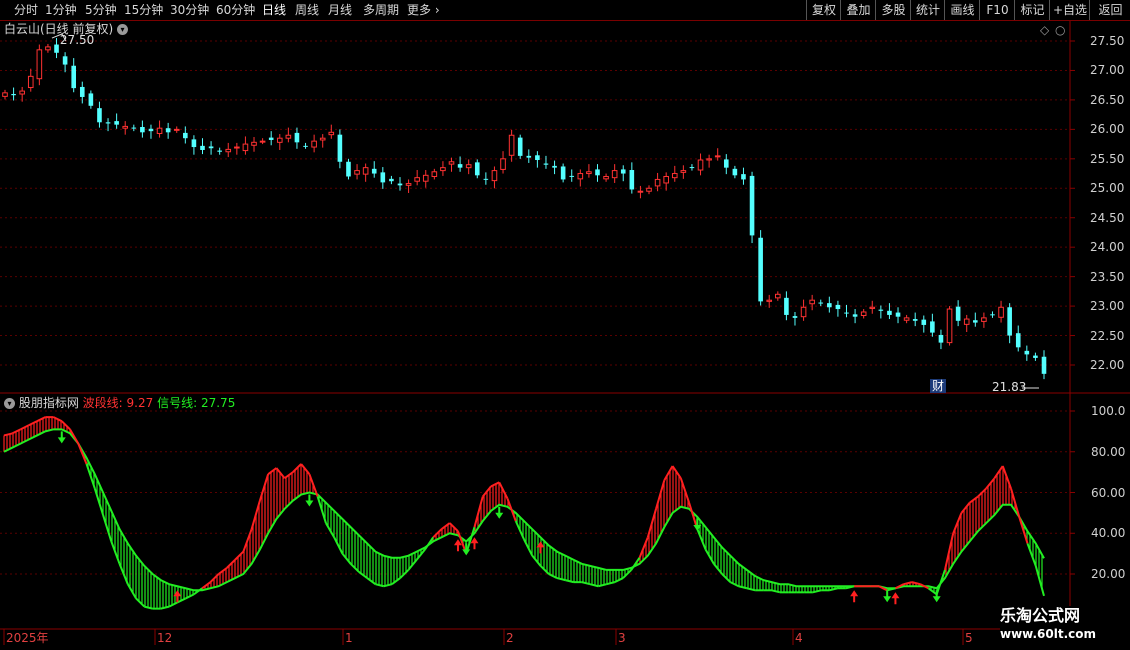 The width and height of the screenshot is (1130, 650). I want to click on price-tick-label: 24.50, so click(1107, 217).